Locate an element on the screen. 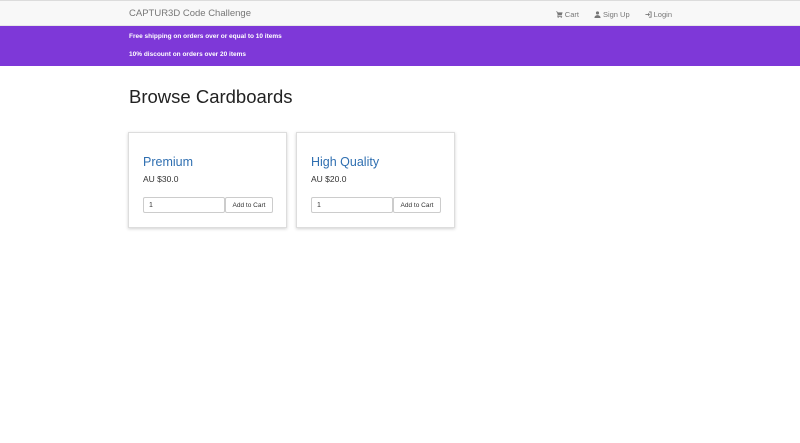  product-price: AU $30.0 is located at coordinates (161, 179).